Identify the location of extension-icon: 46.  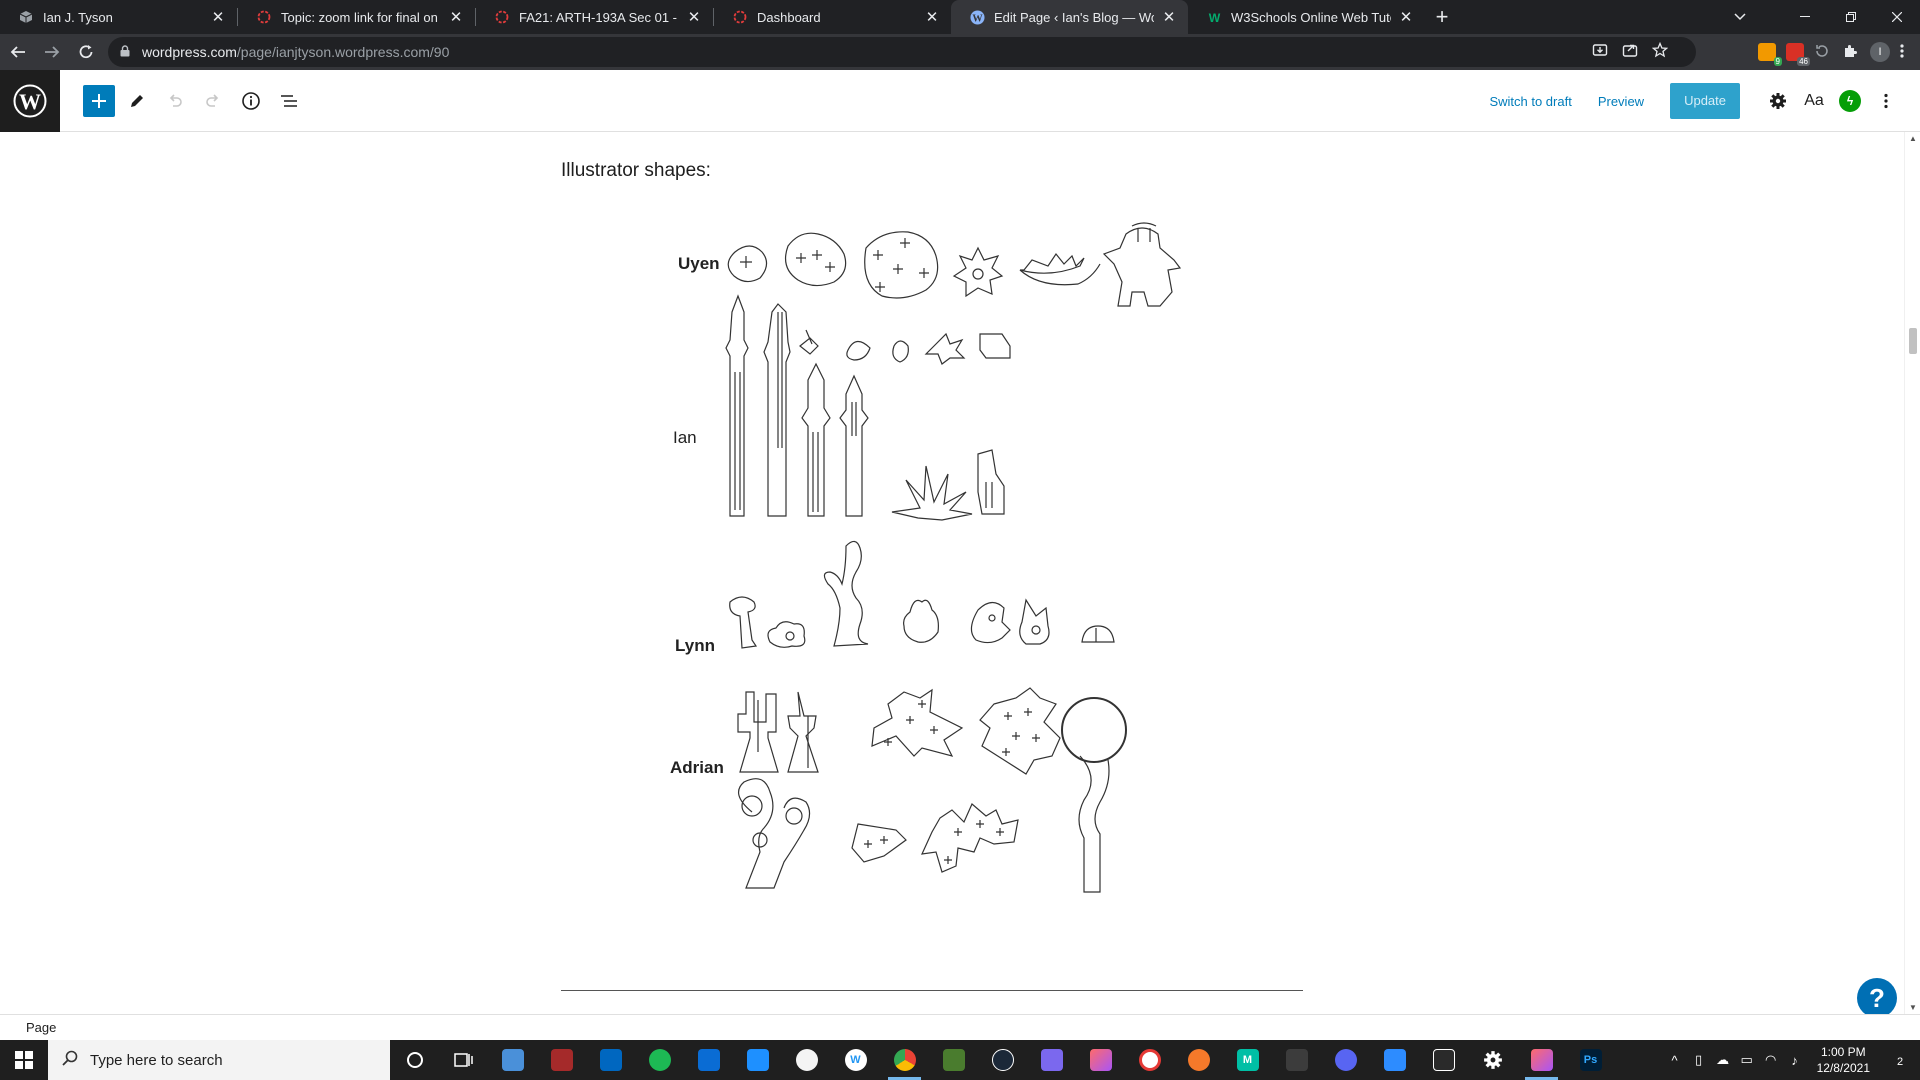
(1798, 54).